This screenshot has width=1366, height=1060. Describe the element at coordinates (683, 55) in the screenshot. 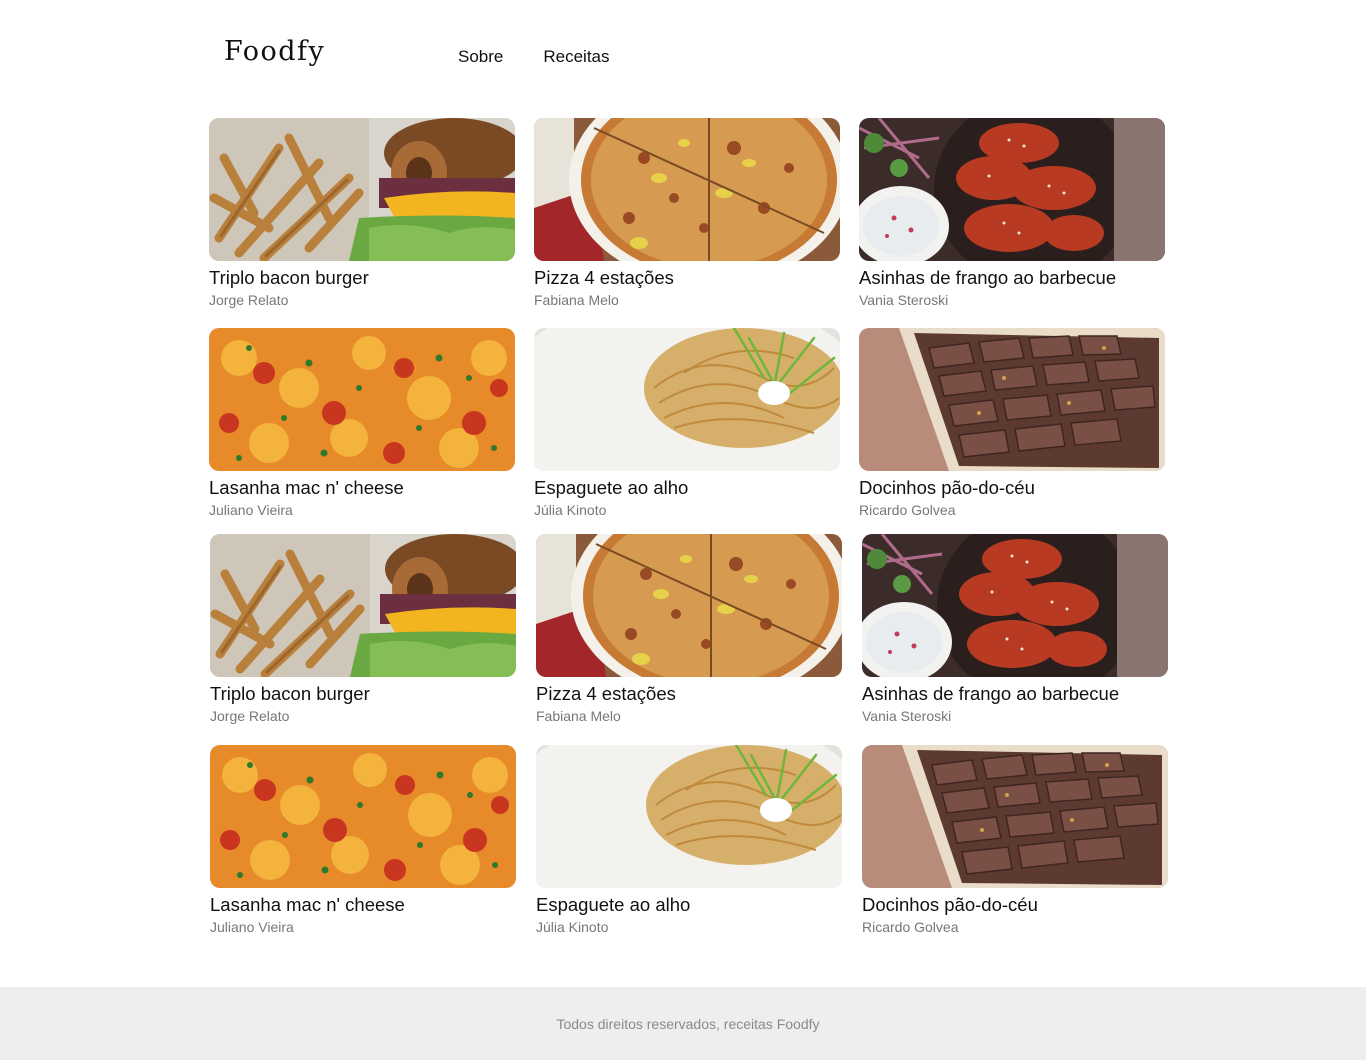

I see `site-header: Foodfy Sobre Receitas` at that location.